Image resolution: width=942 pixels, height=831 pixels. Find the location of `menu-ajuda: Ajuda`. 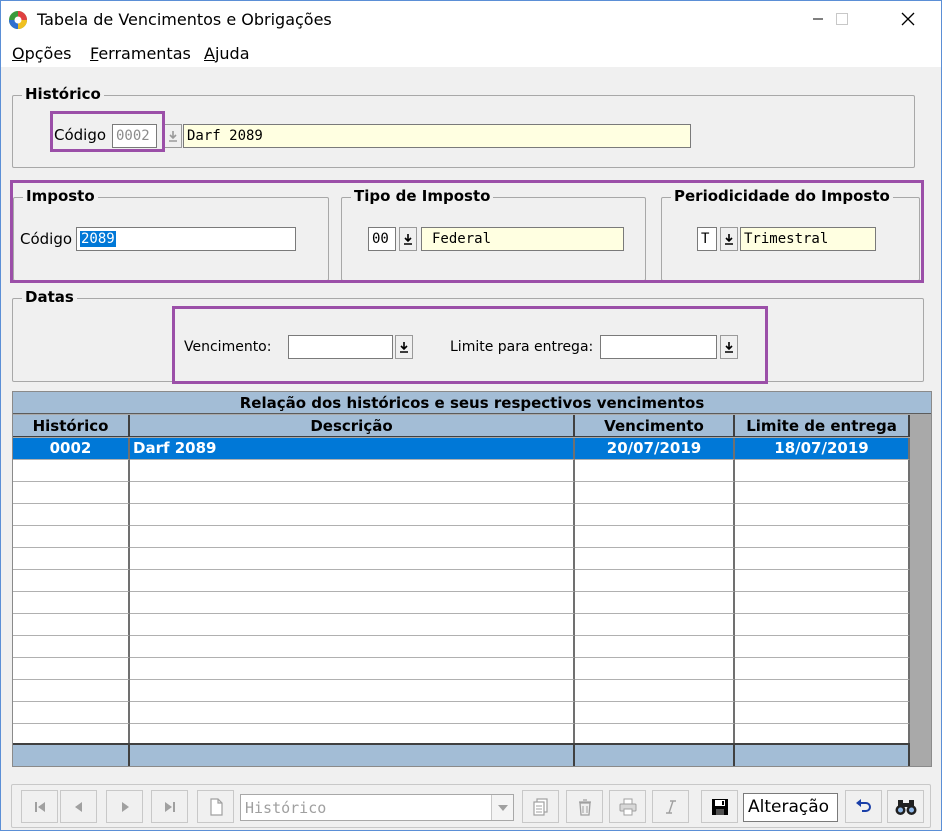

menu-ajuda: Ajuda is located at coordinates (227, 53).